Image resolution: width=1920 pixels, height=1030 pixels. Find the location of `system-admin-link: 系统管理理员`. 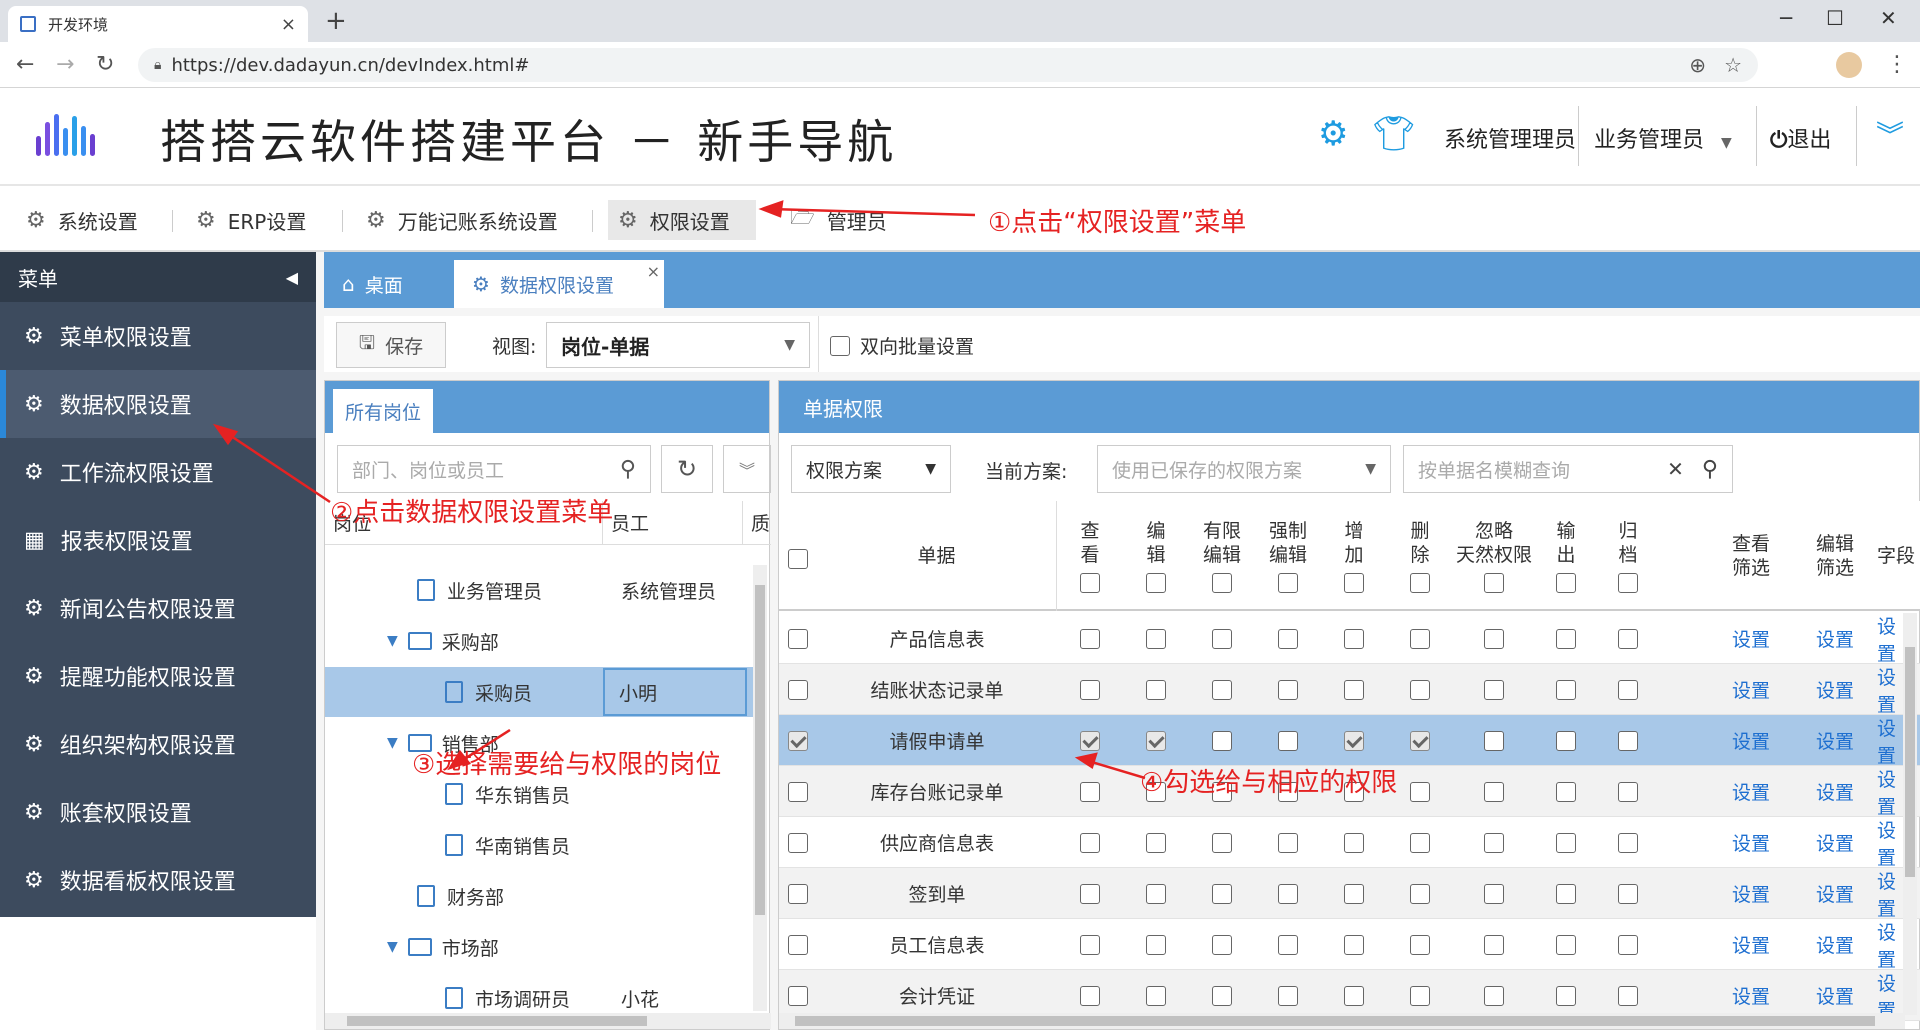

system-admin-link: 系统管理理员 is located at coordinates (1510, 138).